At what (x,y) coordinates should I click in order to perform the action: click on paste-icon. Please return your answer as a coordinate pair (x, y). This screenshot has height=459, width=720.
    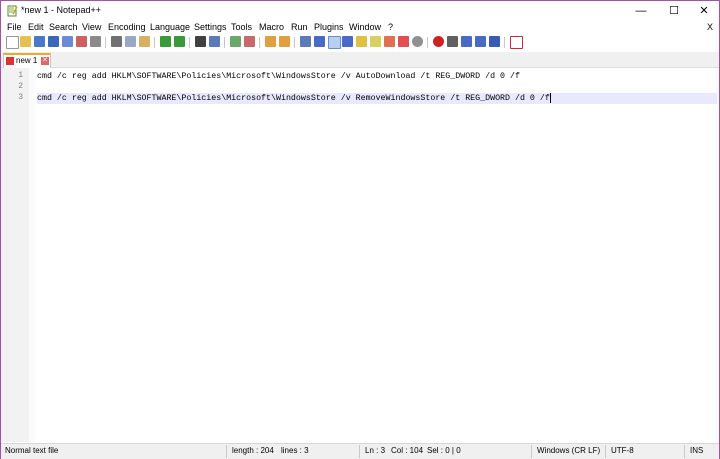
    Looking at the image, I should click on (144, 41).